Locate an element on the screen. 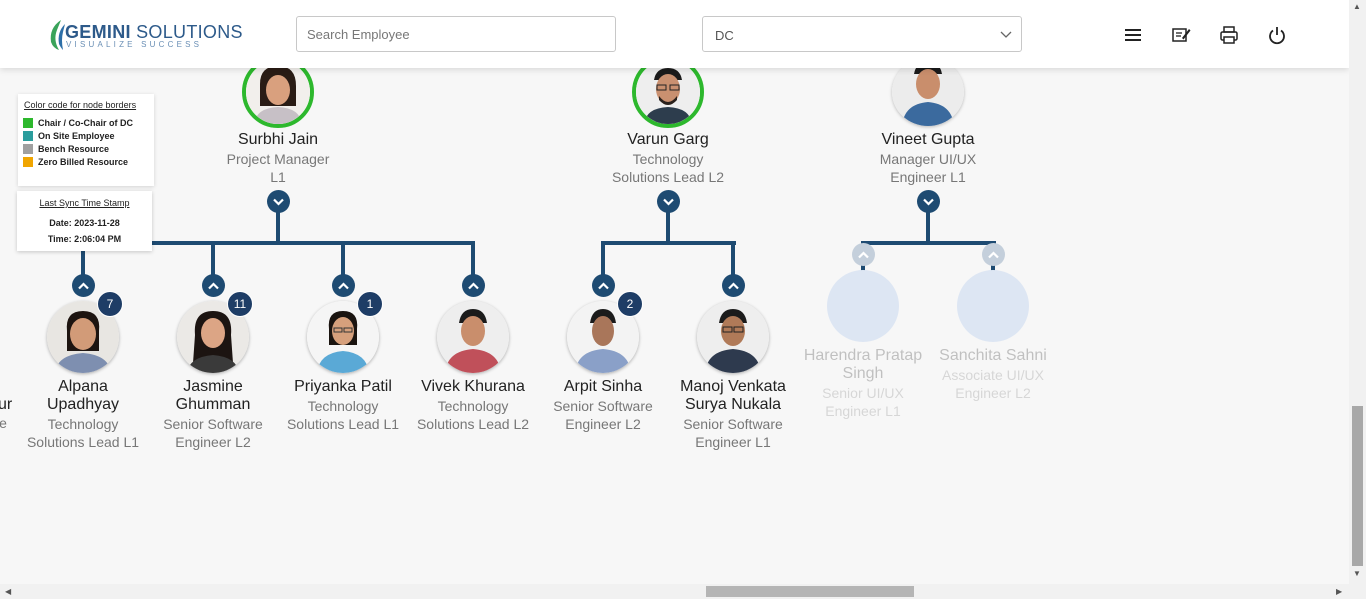 The height and width of the screenshot is (599, 1366). edit-note-icon is located at coordinates (1181, 35).